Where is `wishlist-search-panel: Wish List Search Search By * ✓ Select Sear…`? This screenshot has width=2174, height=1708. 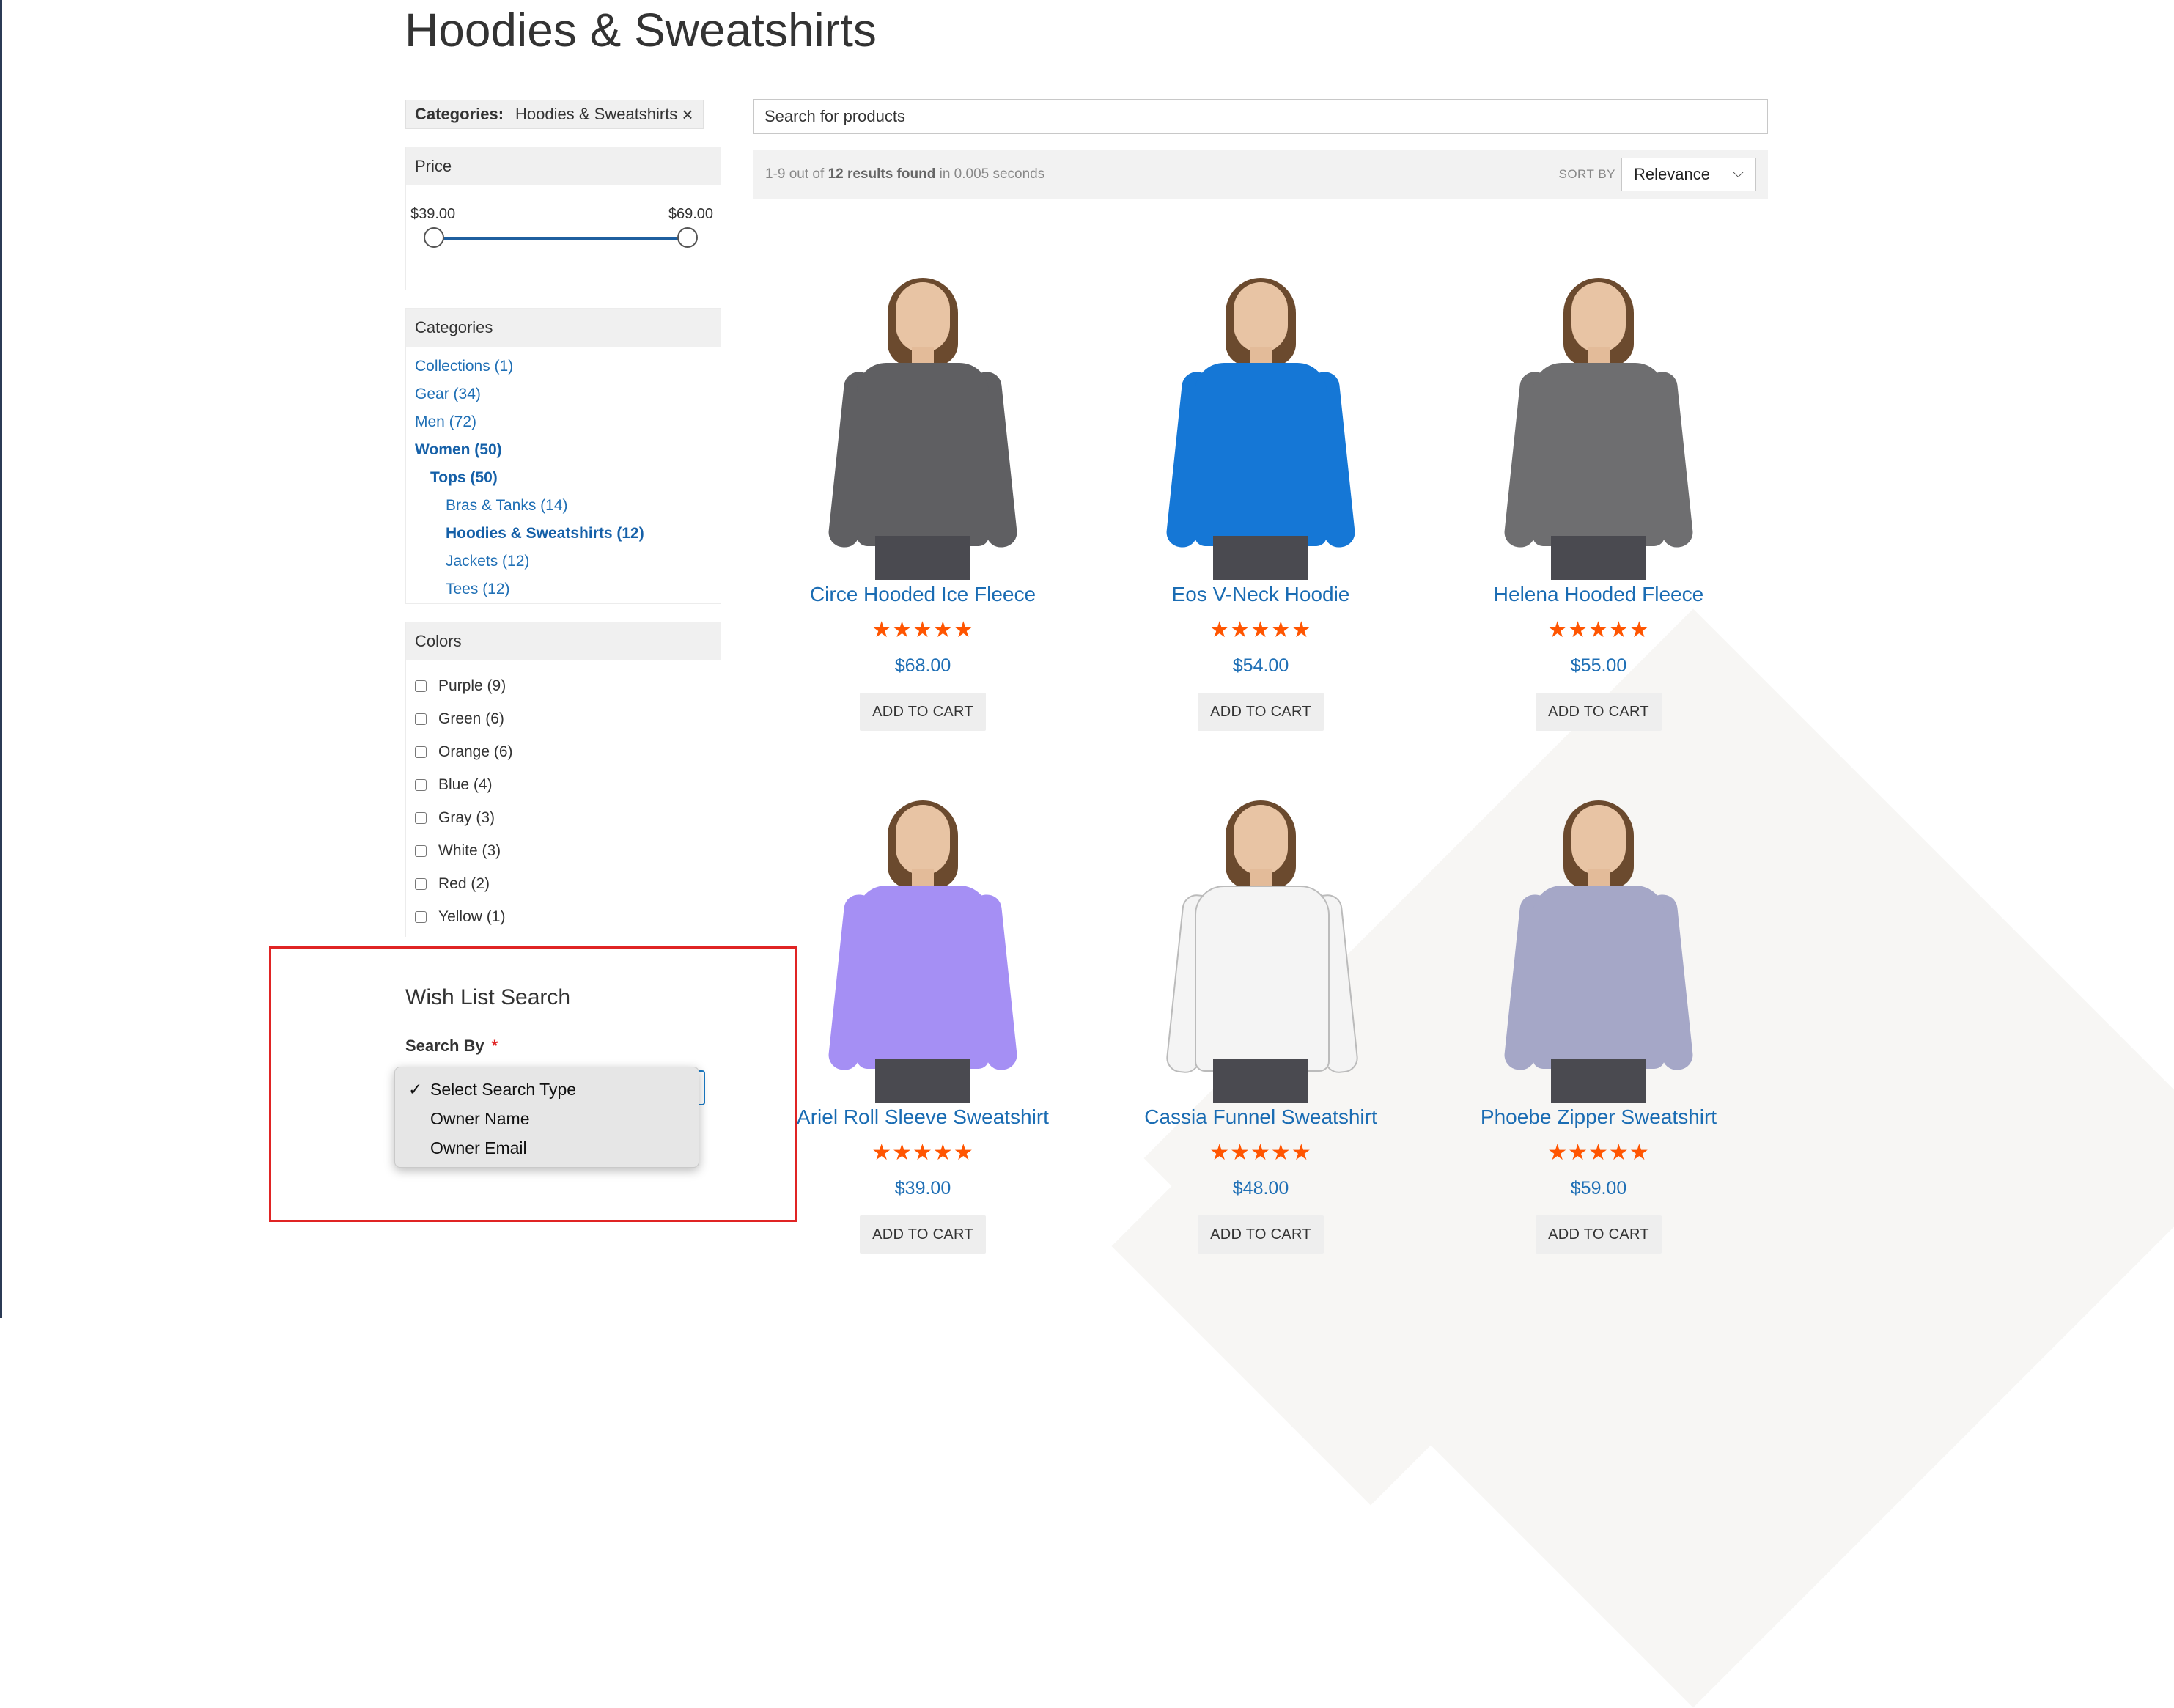
wishlist-search-panel: Wish List Search Search By * ✓ Select Sear… is located at coordinates (533, 1084).